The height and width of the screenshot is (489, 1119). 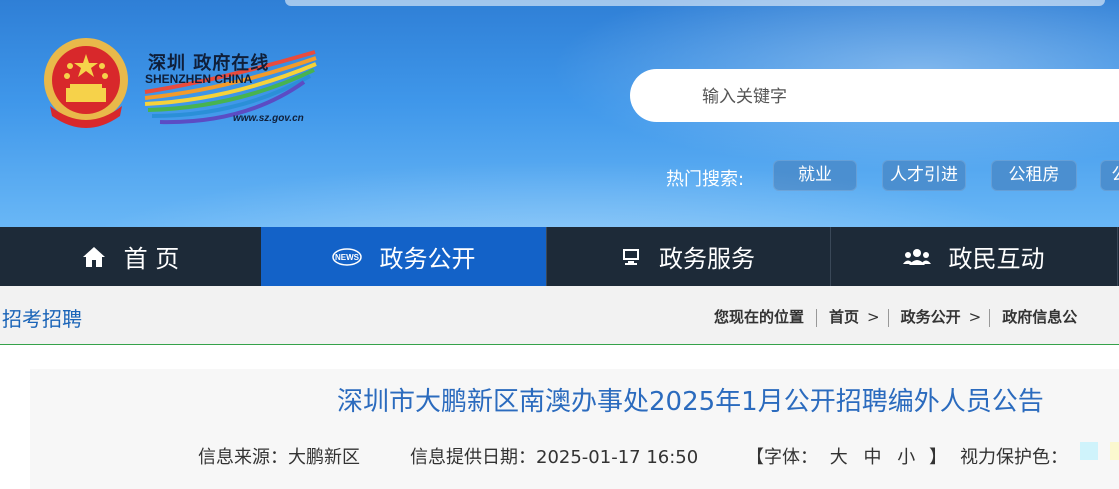 I want to click on national-emblem-icon, so click(x=86, y=83).